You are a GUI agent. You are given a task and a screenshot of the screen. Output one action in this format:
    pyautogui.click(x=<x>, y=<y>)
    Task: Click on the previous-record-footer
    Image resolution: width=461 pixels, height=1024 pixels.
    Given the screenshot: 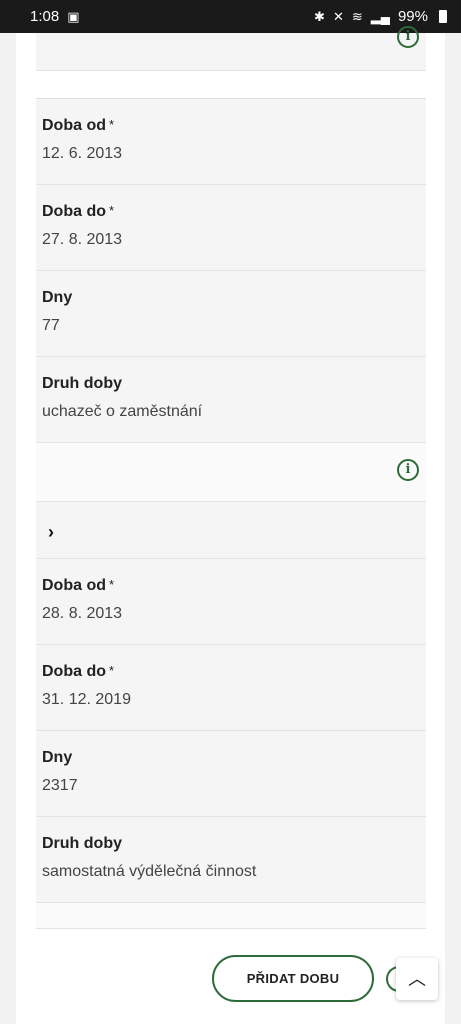 What is the action you would take?
    pyautogui.click(x=231, y=52)
    